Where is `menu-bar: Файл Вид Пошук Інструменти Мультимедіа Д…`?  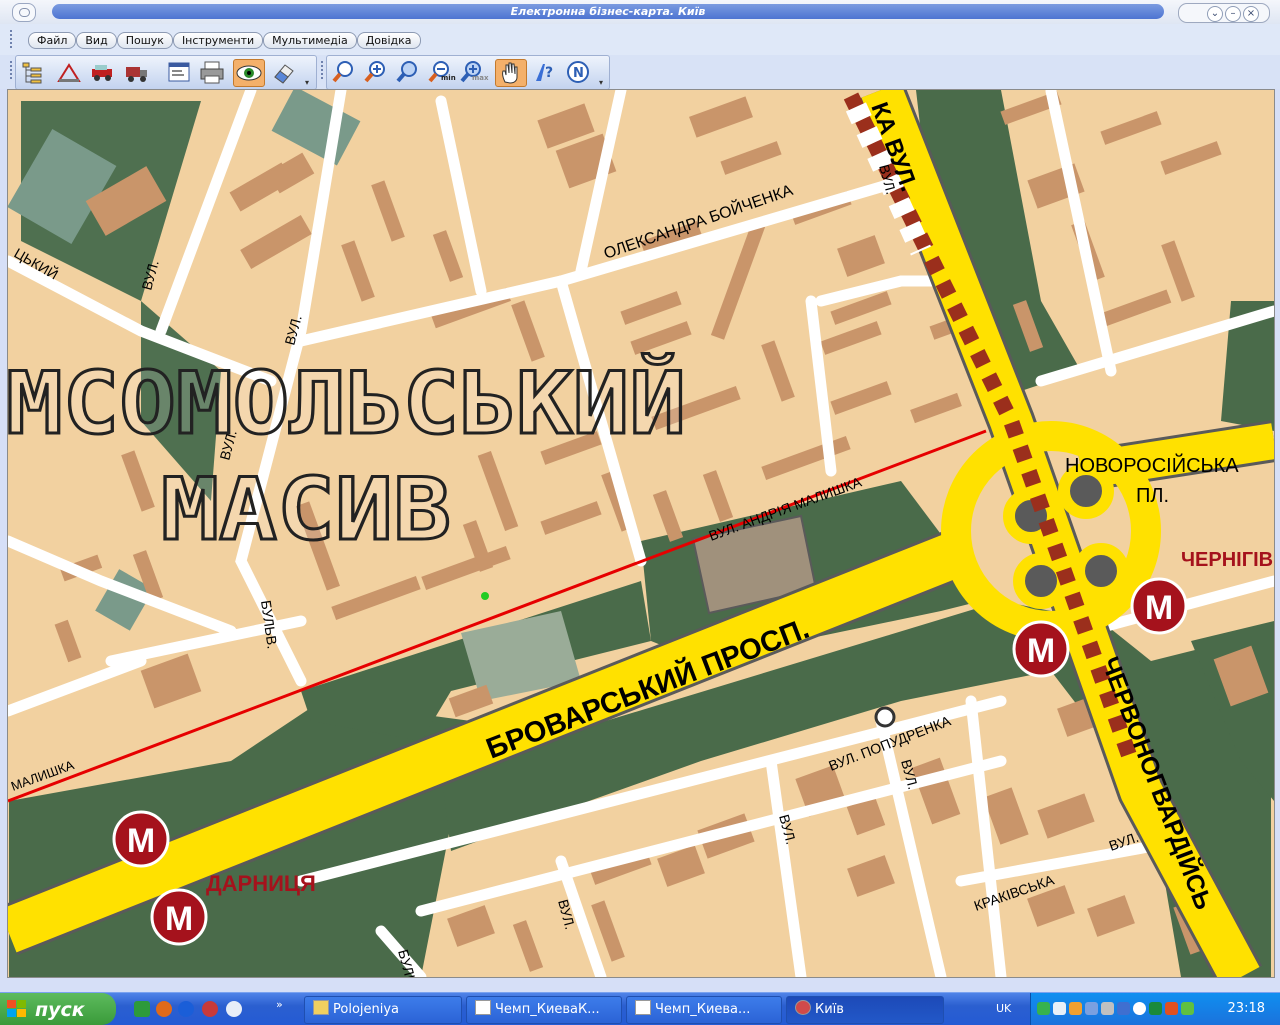 menu-bar: Файл Вид Пошук Інструменти Мультимедіа Д… is located at coordinates (640, 39).